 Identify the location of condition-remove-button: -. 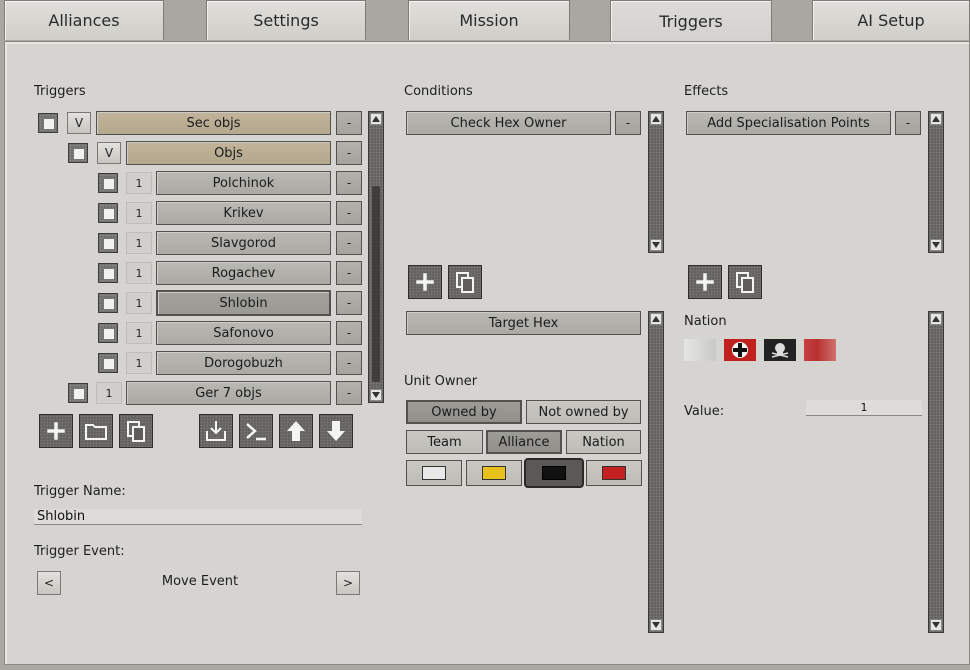
(628, 123).